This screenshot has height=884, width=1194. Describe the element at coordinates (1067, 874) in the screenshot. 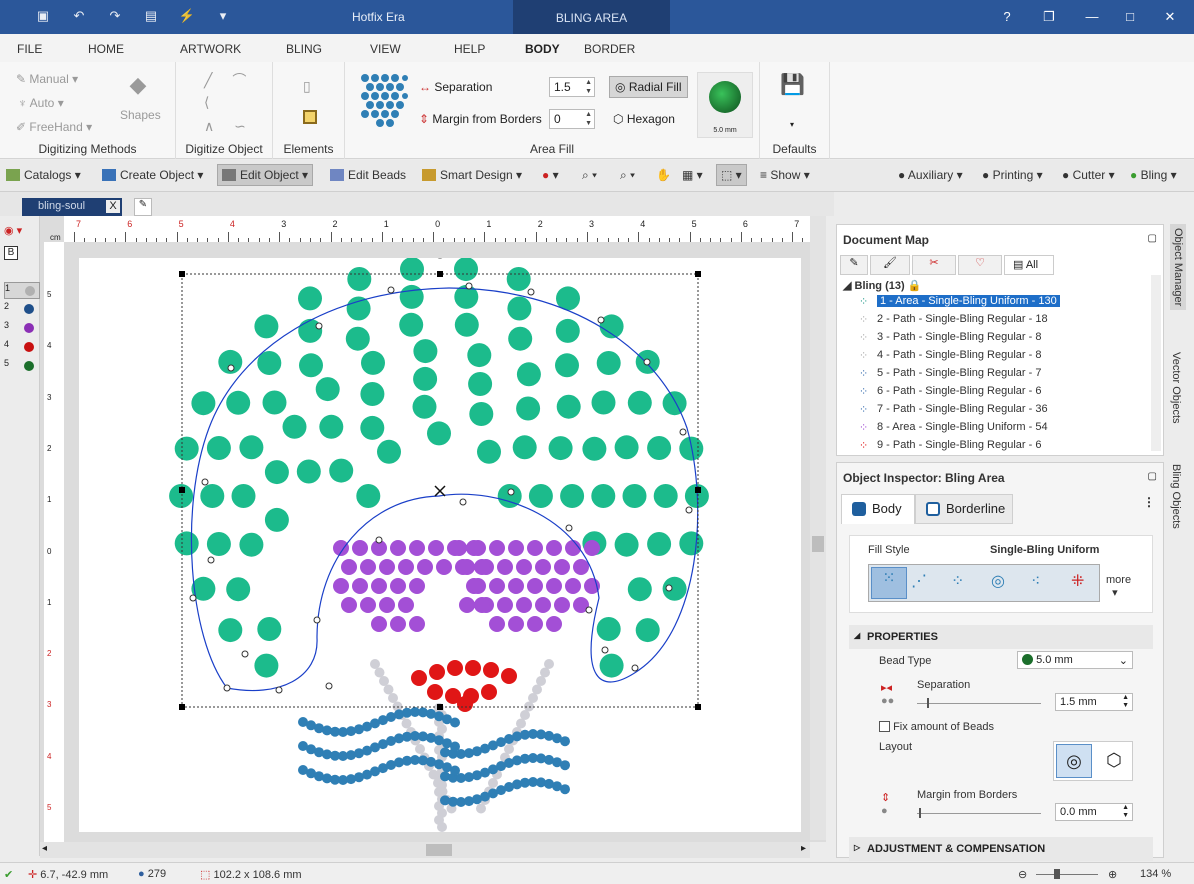

I see `zoom-slider` at that location.